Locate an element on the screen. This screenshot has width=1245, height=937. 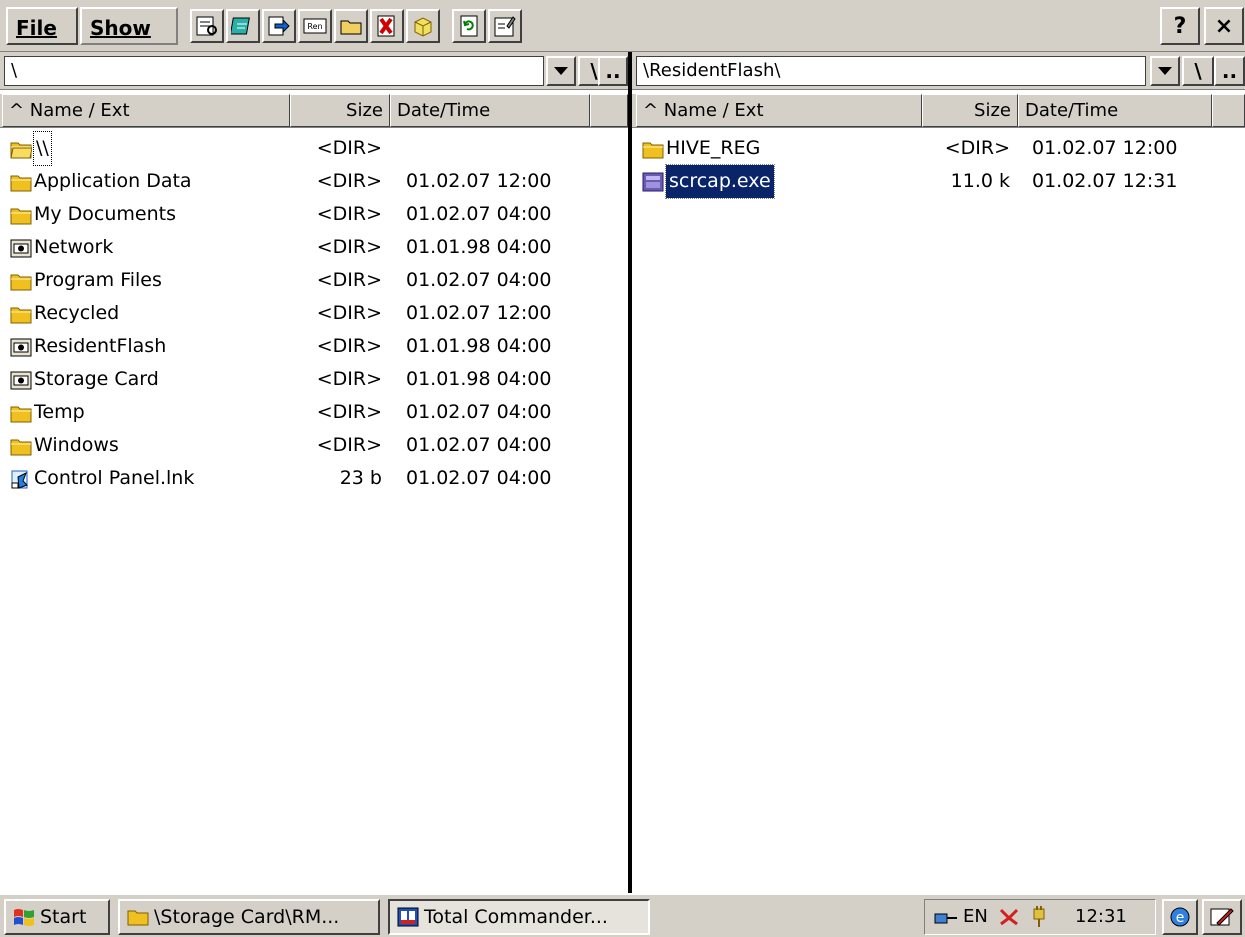
right-path-dropdown-button is located at coordinates (1165, 71).